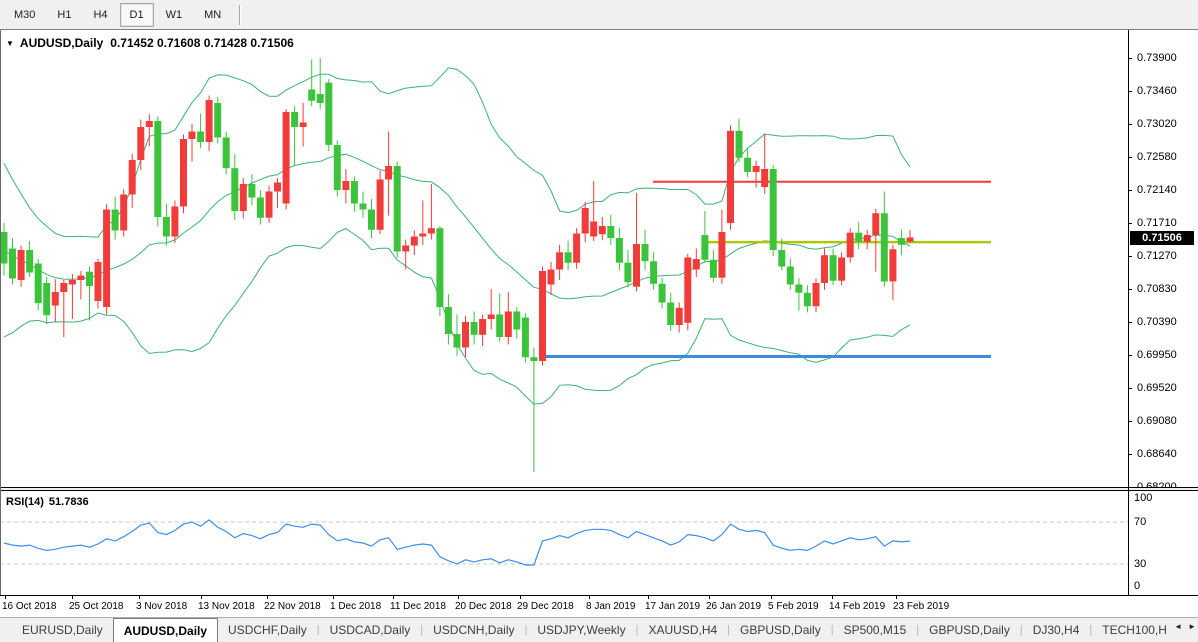 This screenshot has width=1198, height=642. Describe the element at coordinates (1157, 91) in the screenshot. I see `price-axis-label: 0.73460` at that location.